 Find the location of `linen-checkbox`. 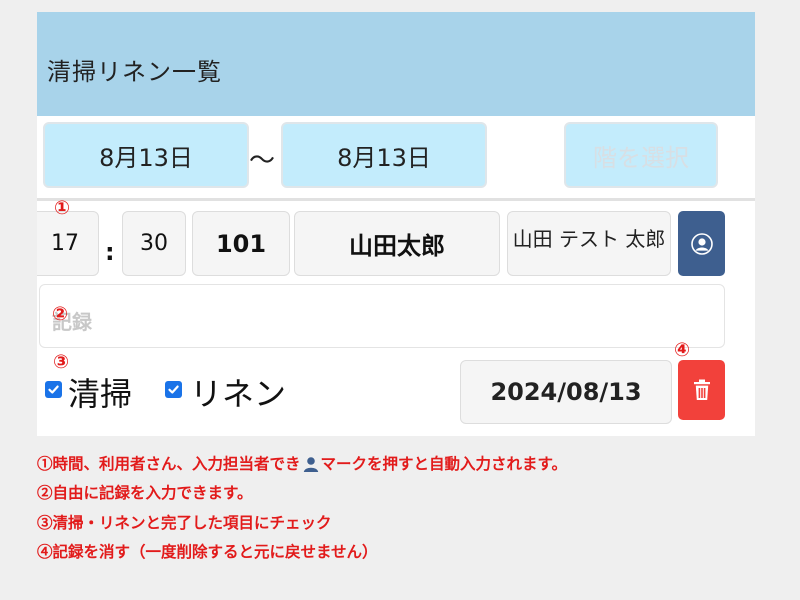

linen-checkbox is located at coordinates (173, 389).